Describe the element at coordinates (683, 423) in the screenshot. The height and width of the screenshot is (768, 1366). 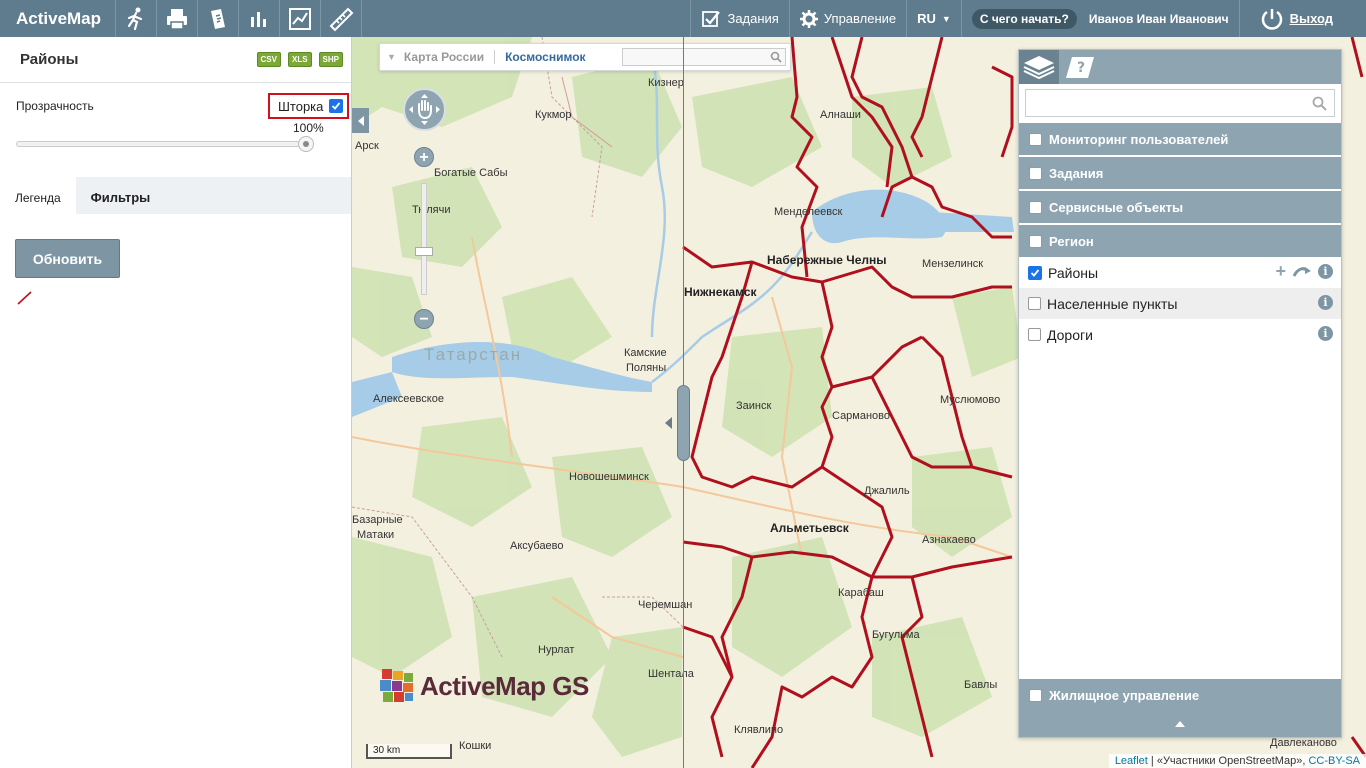
I see `swipe-handle` at that location.